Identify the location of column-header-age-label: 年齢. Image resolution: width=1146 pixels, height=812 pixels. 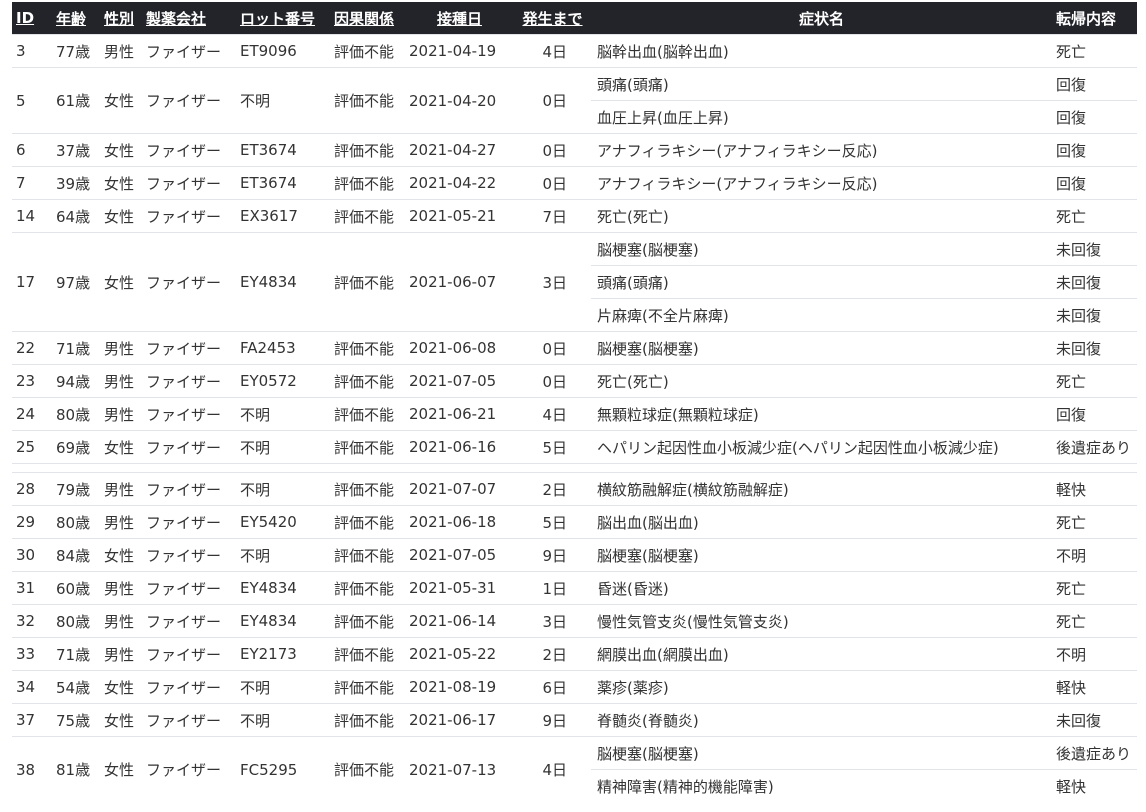
(71, 19).